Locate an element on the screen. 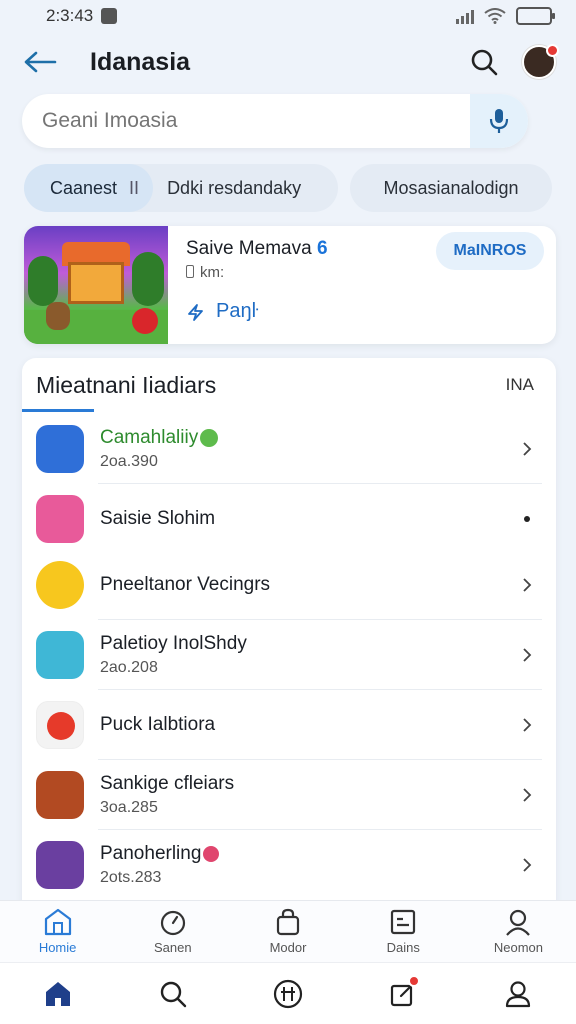 This screenshot has height=1024, width=576. app-name: Puck Ialbtiora is located at coordinates (158, 724).